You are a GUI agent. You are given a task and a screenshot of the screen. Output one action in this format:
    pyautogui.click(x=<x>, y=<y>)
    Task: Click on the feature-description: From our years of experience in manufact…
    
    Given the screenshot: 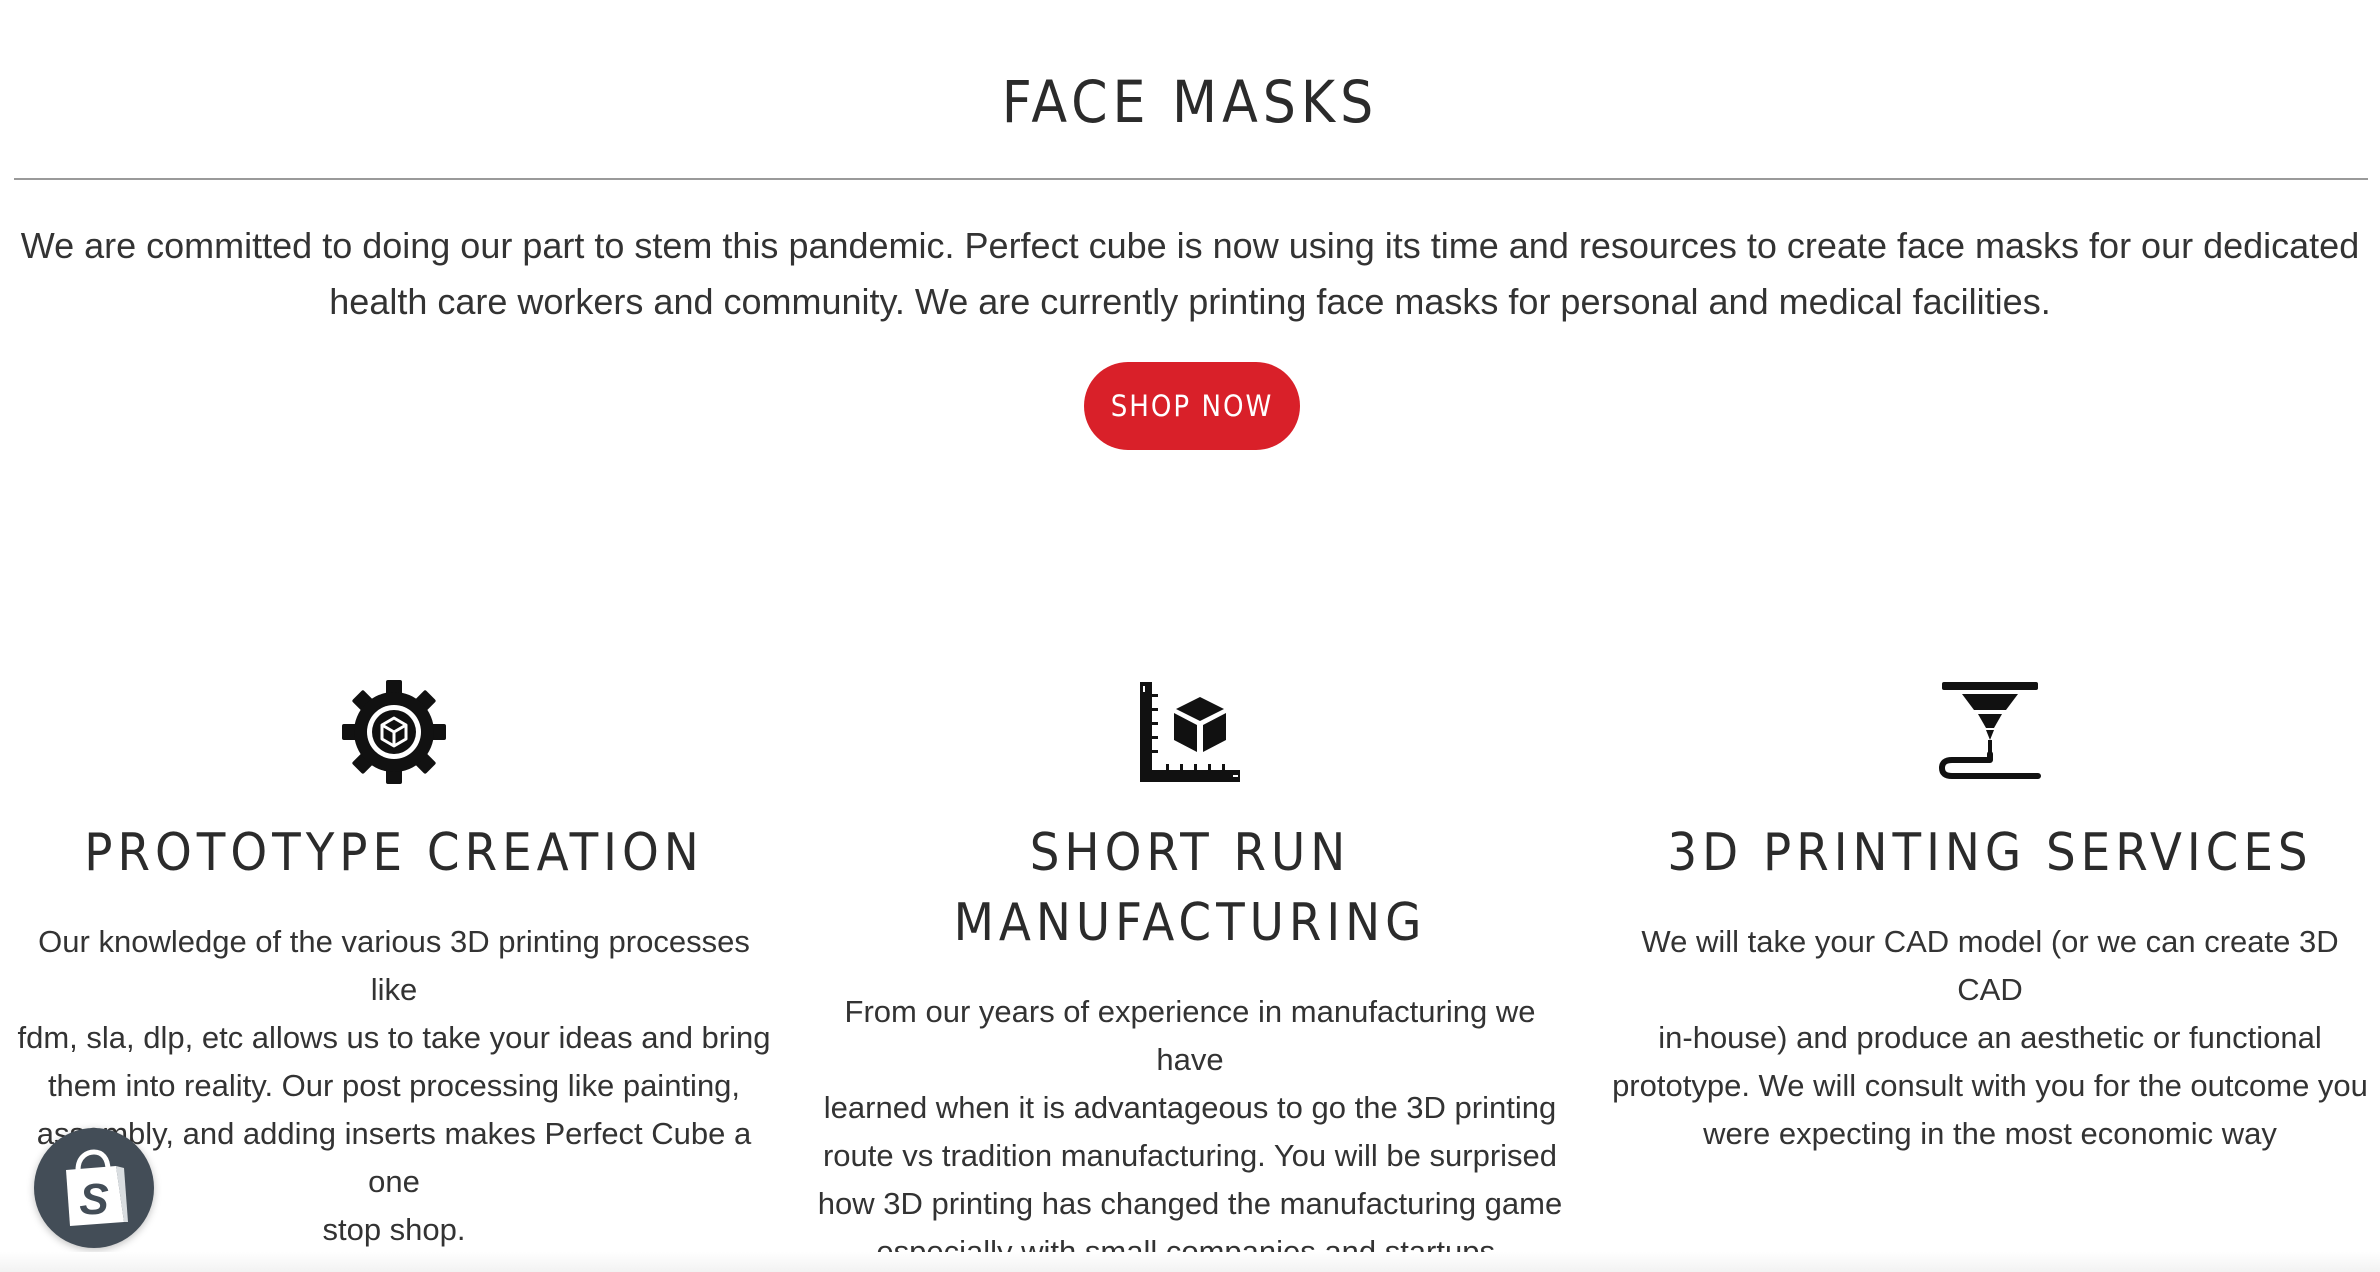 What is the action you would take?
    pyautogui.click(x=1190, y=1130)
    